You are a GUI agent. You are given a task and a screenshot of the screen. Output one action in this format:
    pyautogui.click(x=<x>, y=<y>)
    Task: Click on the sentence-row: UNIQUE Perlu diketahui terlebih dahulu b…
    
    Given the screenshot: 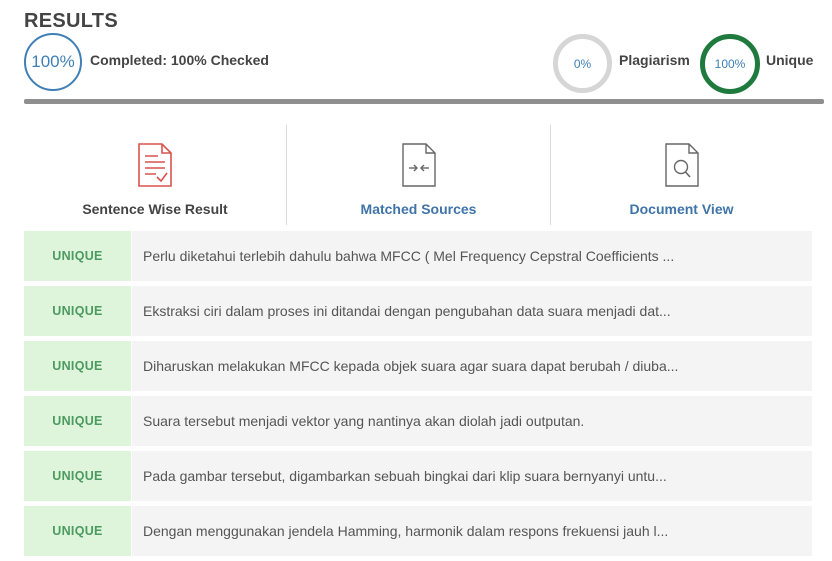 What is the action you would take?
    pyautogui.click(x=418, y=256)
    